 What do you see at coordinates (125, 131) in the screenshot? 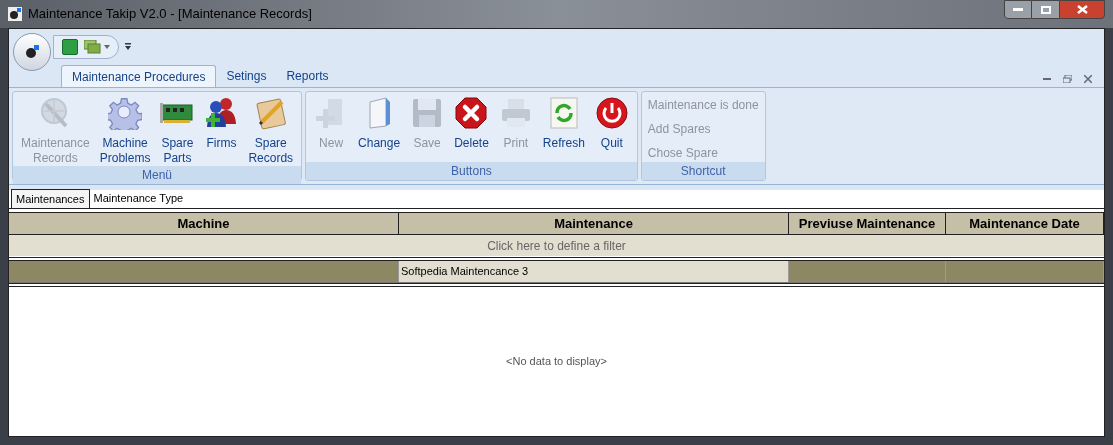
I see `ribbon-button: Machine Problems` at bounding box center [125, 131].